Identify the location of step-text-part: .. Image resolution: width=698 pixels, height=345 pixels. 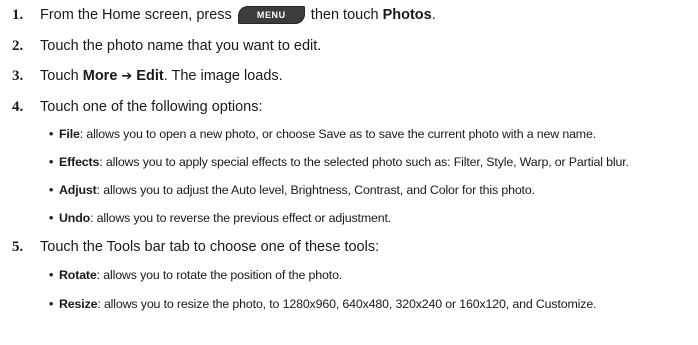
(433, 15).